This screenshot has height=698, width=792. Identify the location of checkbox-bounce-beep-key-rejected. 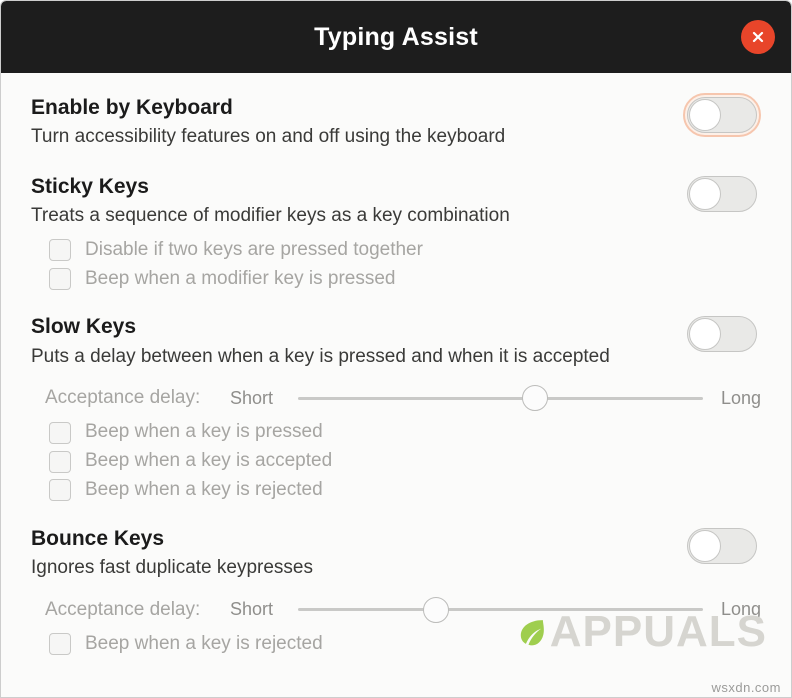
(60, 644).